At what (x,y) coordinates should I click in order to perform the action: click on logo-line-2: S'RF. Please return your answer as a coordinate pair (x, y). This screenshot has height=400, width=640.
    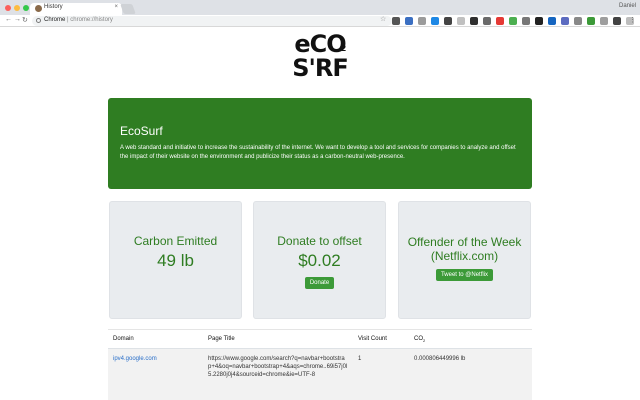
    Looking at the image, I should click on (320, 68).